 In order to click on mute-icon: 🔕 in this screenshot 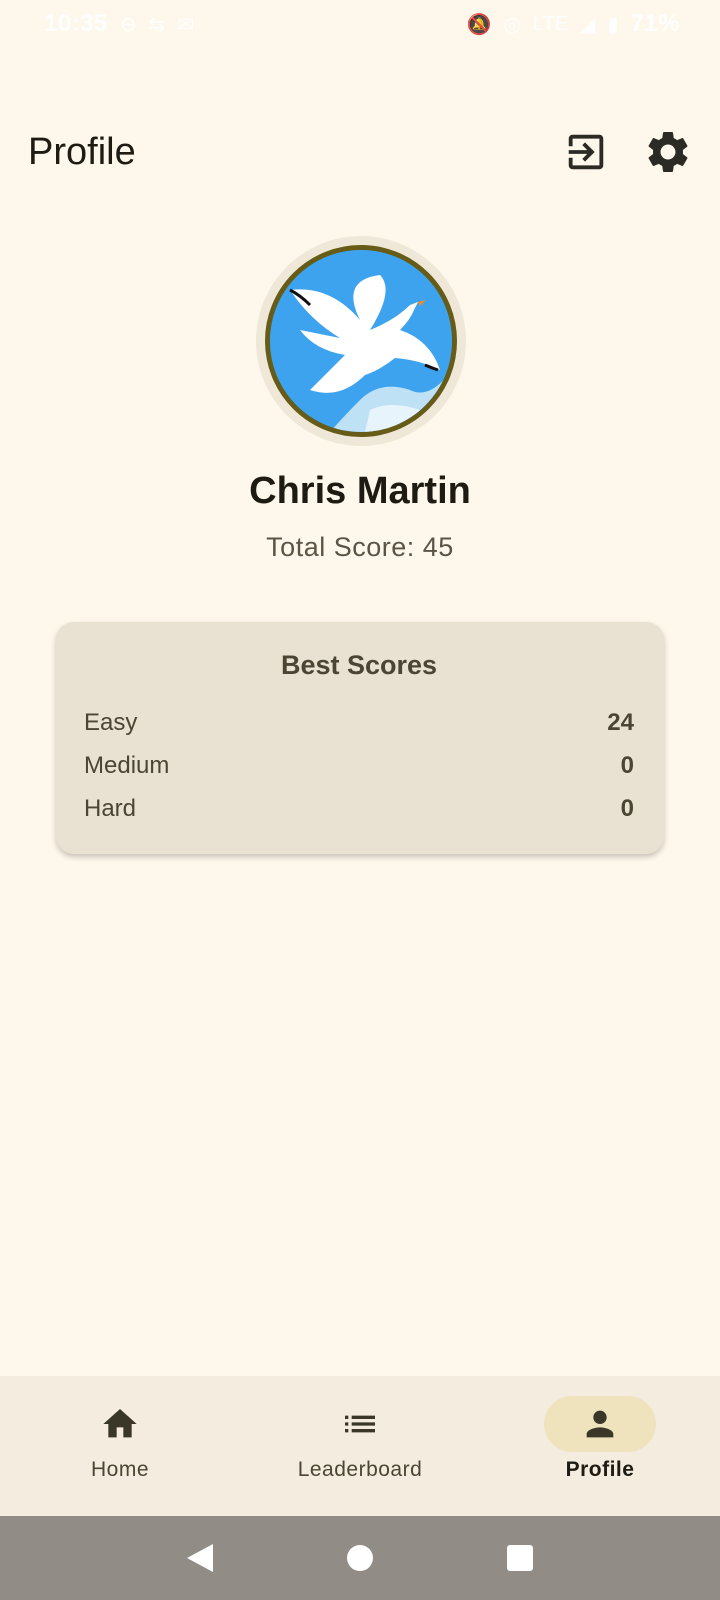, I will do `click(479, 24)`.